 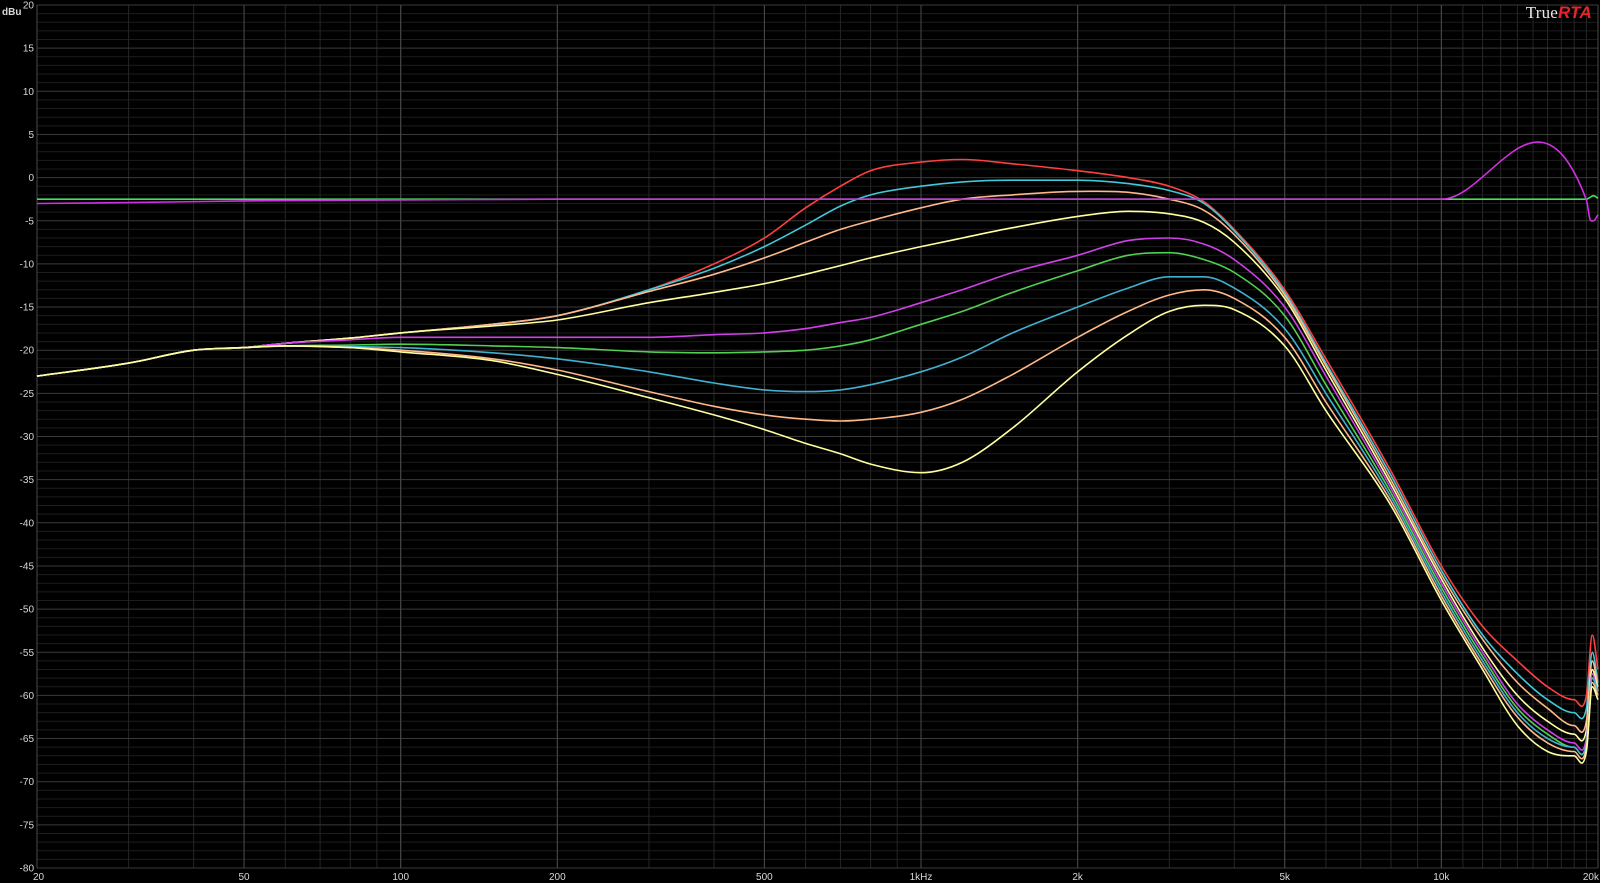 What do you see at coordinates (31, 178) in the screenshot?
I see `y-tick-label: 0` at bounding box center [31, 178].